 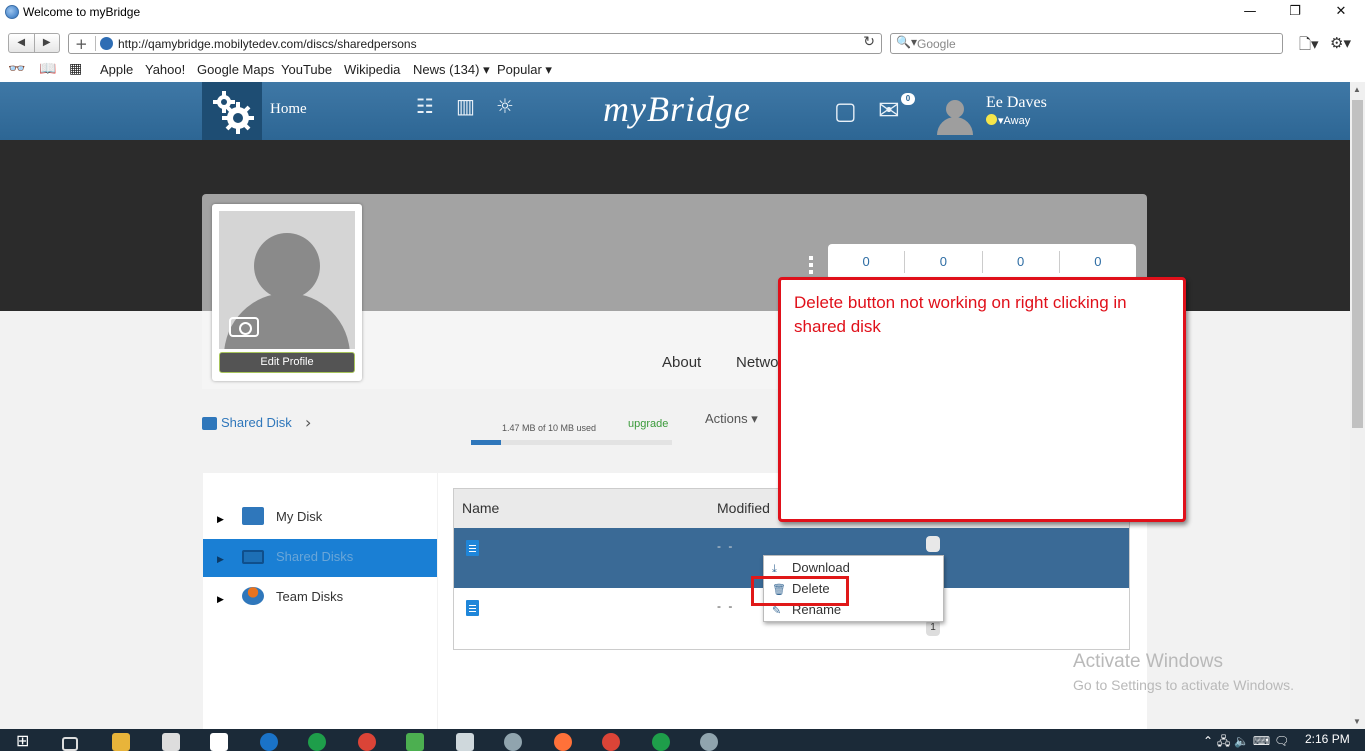 What do you see at coordinates (22, 43) in the screenshot?
I see `back-button: ◀` at bounding box center [22, 43].